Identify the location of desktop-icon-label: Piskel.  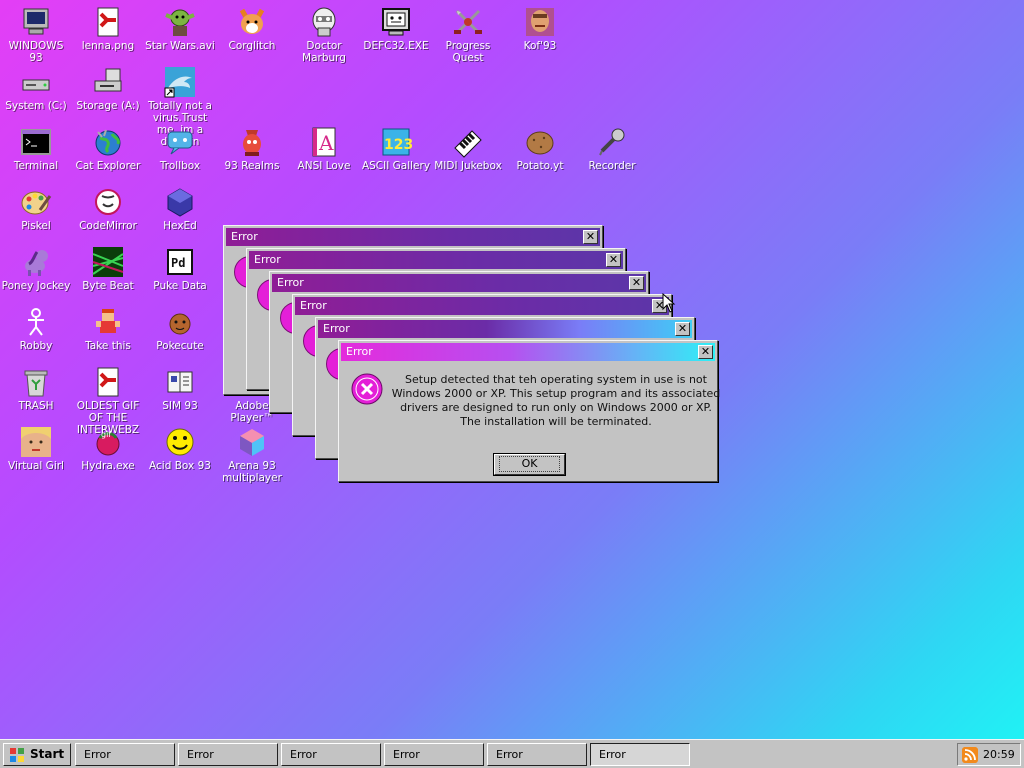
(36, 226).